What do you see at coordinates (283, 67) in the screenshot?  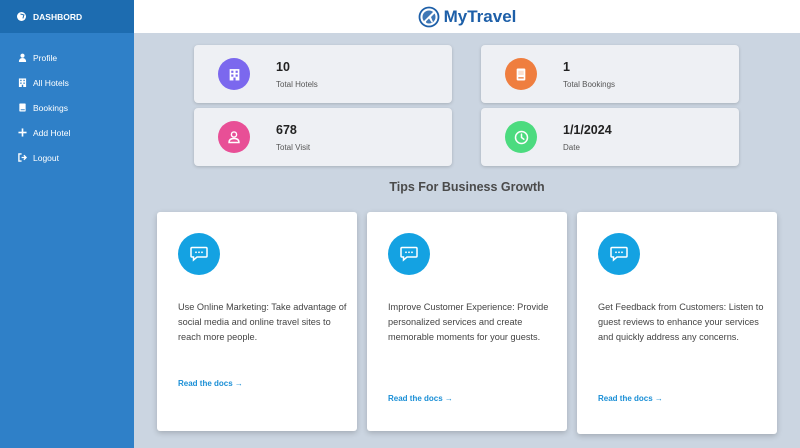 I see `stat-value: 10` at bounding box center [283, 67].